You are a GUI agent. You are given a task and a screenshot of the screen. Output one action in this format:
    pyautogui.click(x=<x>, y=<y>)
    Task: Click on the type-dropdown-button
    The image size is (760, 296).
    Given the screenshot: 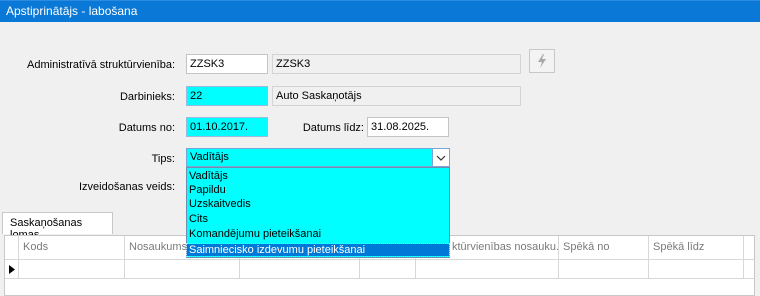 What is the action you would take?
    pyautogui.click(x=440, y=157)
    